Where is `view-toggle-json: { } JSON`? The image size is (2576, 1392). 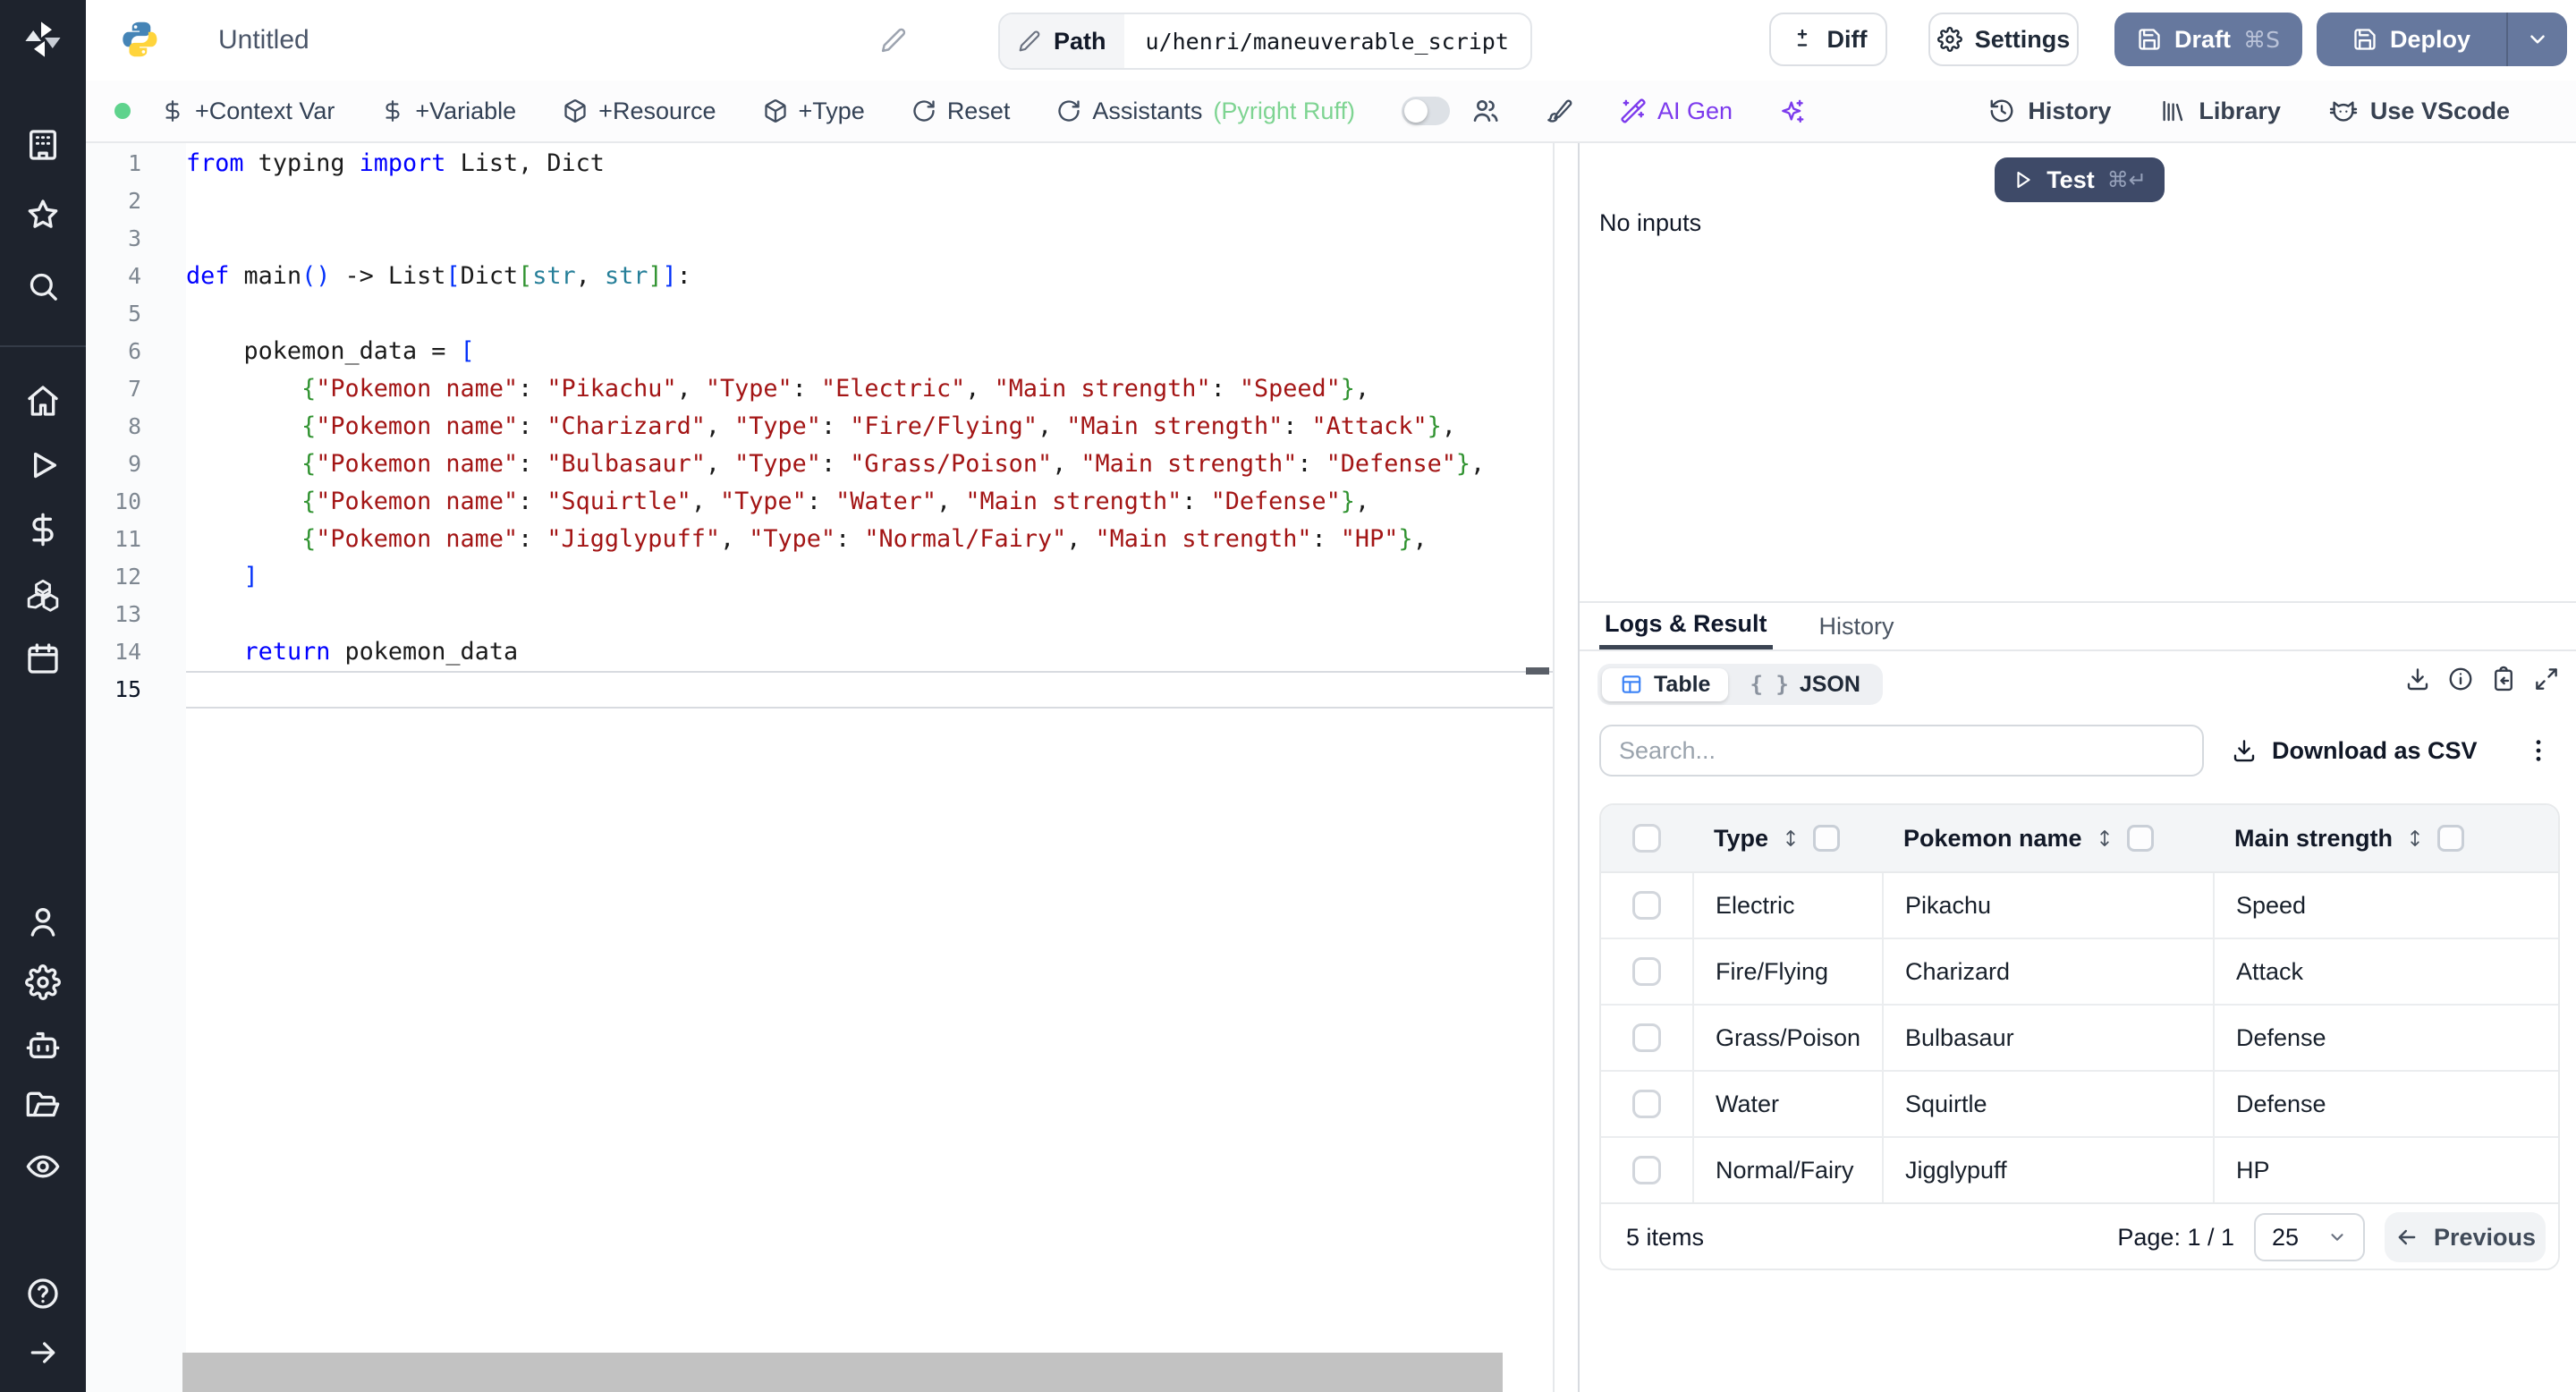
view-toggle-json: { } JSON is located at coordinates (1804, 684).